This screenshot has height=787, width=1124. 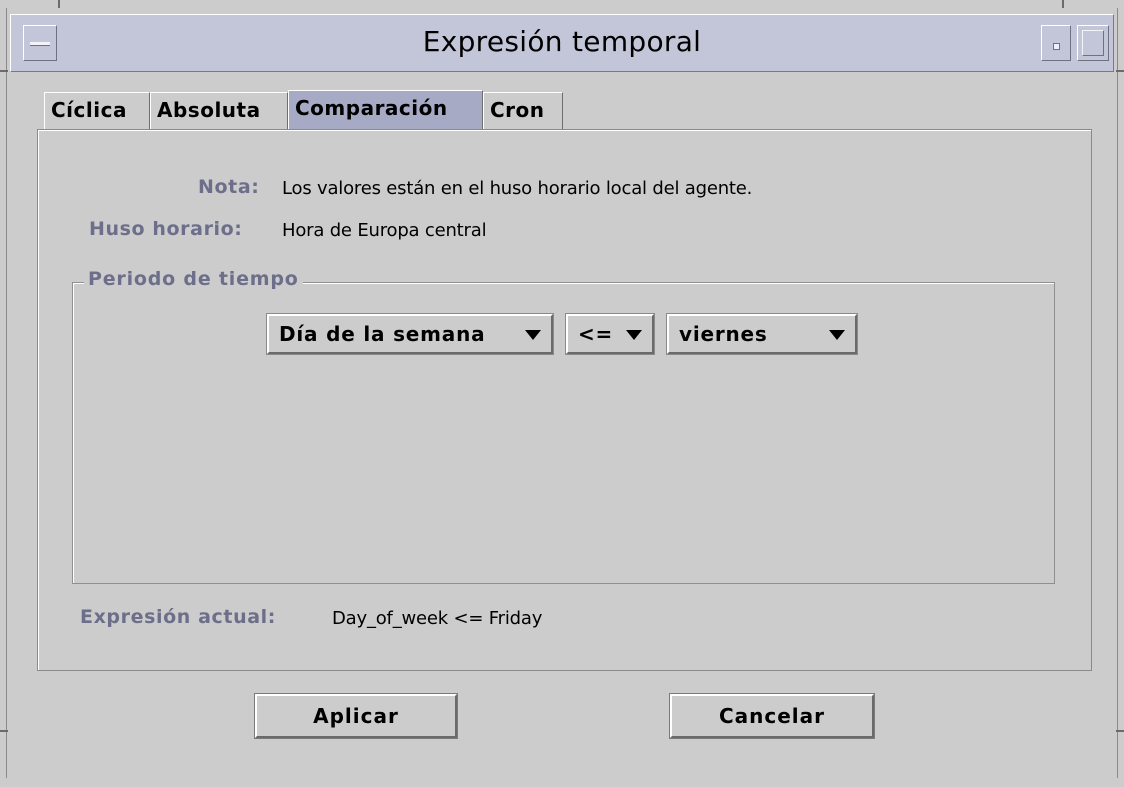 I want to click on minimize-icon, so click(x=1056, y=46).